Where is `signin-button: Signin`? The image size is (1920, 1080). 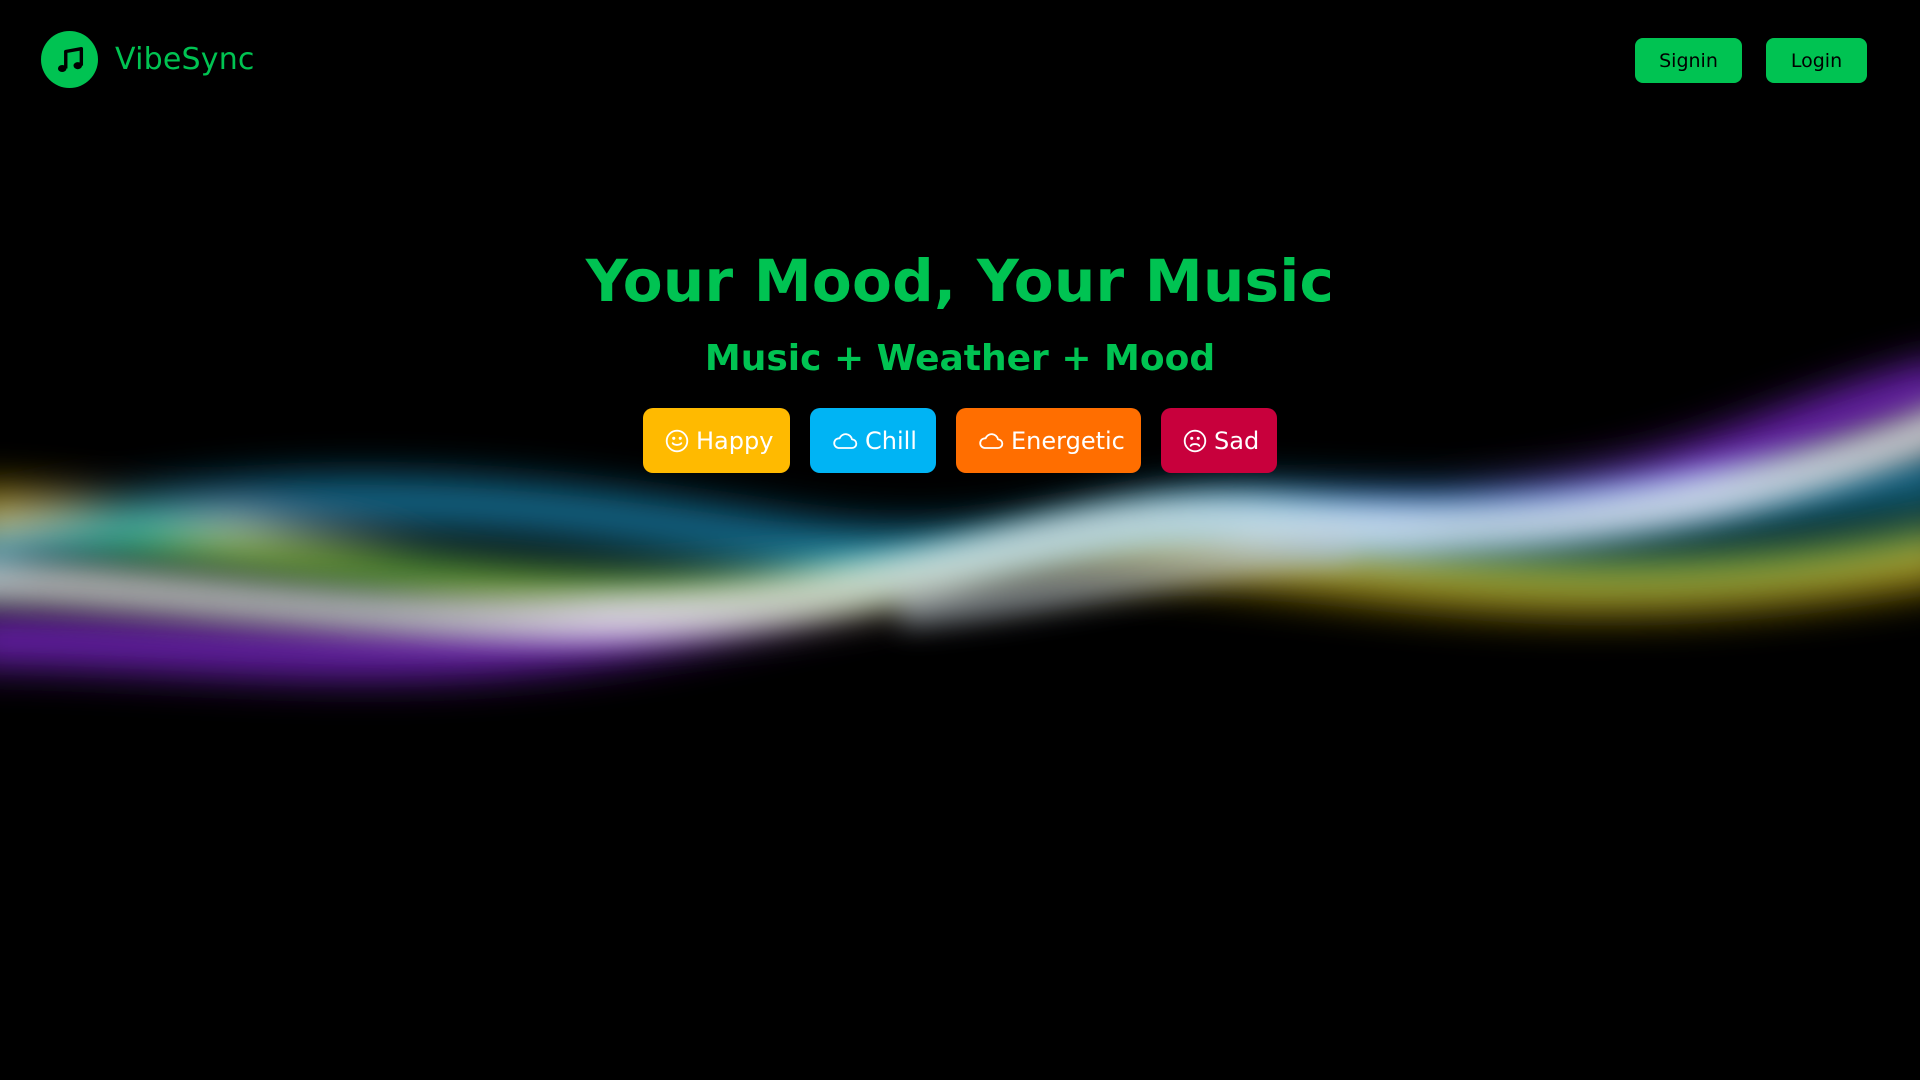
signin-button: Signin is located at coordinates (1688, 60).